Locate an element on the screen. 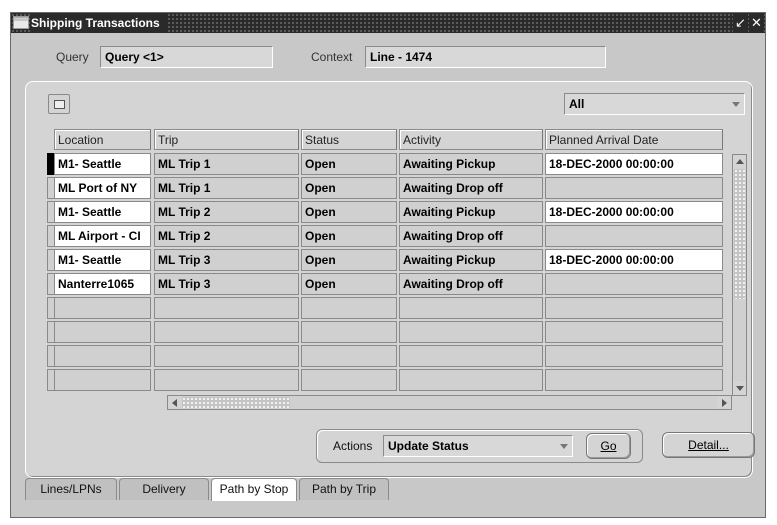 The width and height of the screenshot is (777, 525). go-button: Go is located at coordinates (608, 446).